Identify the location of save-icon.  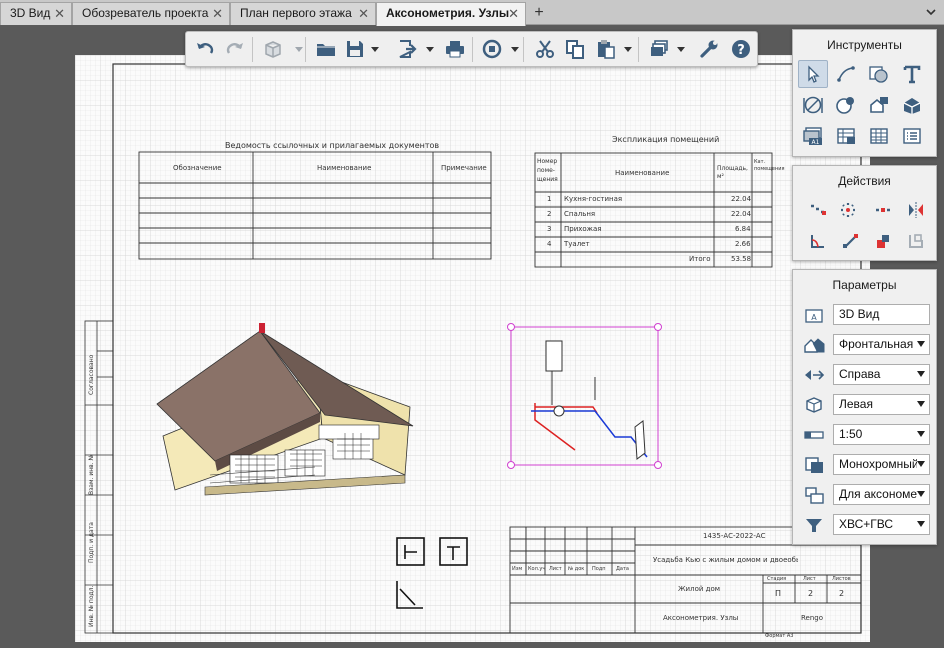
(355, 49).